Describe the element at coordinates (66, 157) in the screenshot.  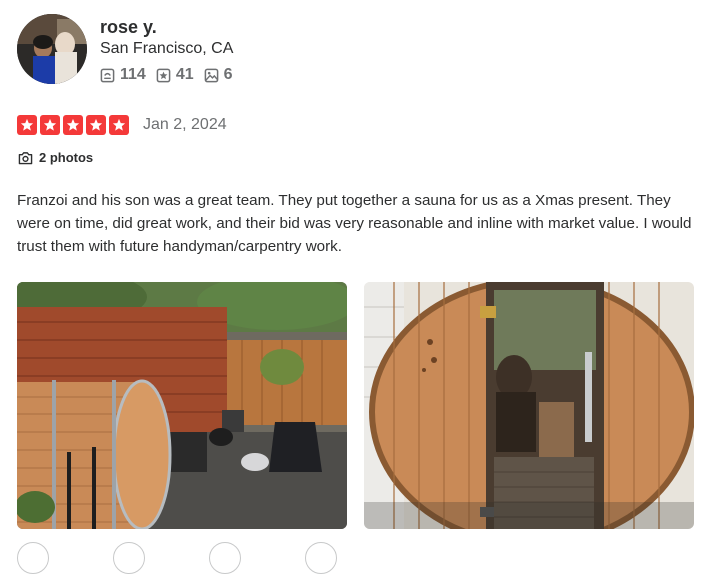
I see `photos-link-label: 2 photos` at that location.